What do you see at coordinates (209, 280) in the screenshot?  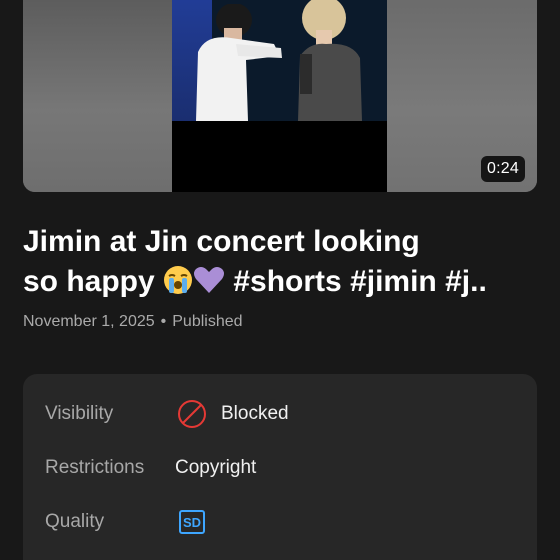 I see `purple-heart-icon` at bounding box center [209, 280].